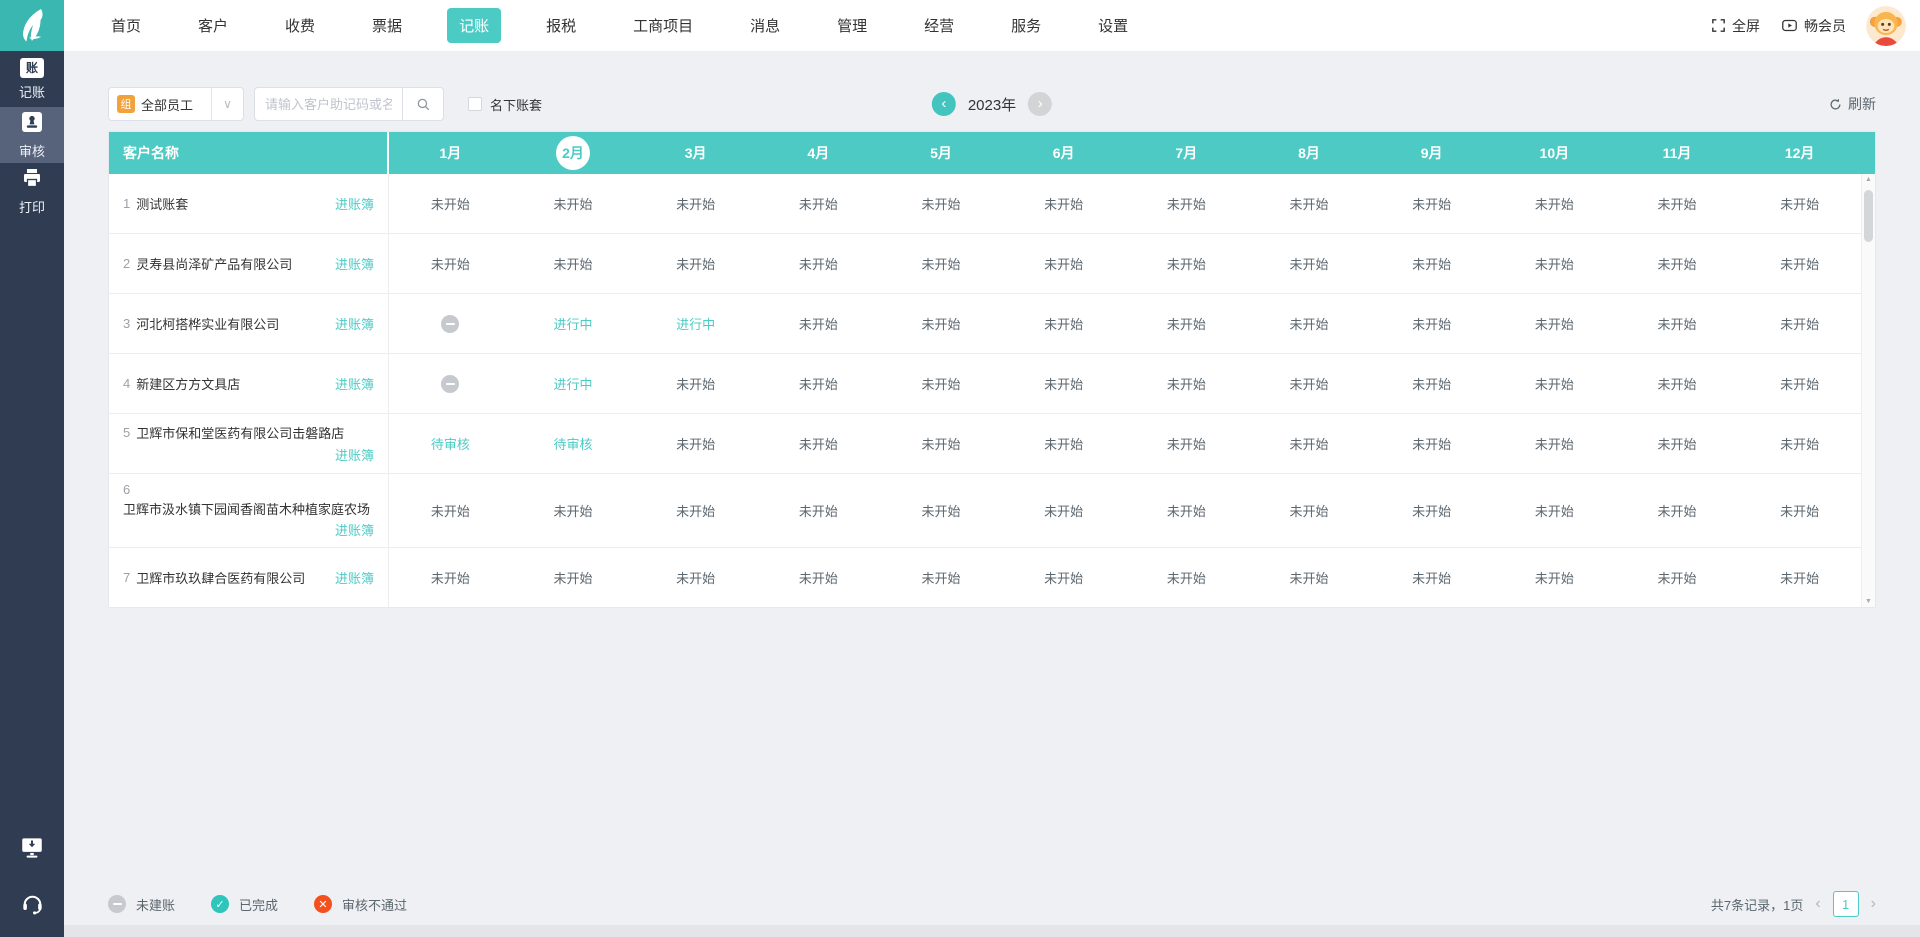  Describe the element at coordinates (387, 25) in the screenshot. I see `top-nav-item-票据: 票据` at that location.